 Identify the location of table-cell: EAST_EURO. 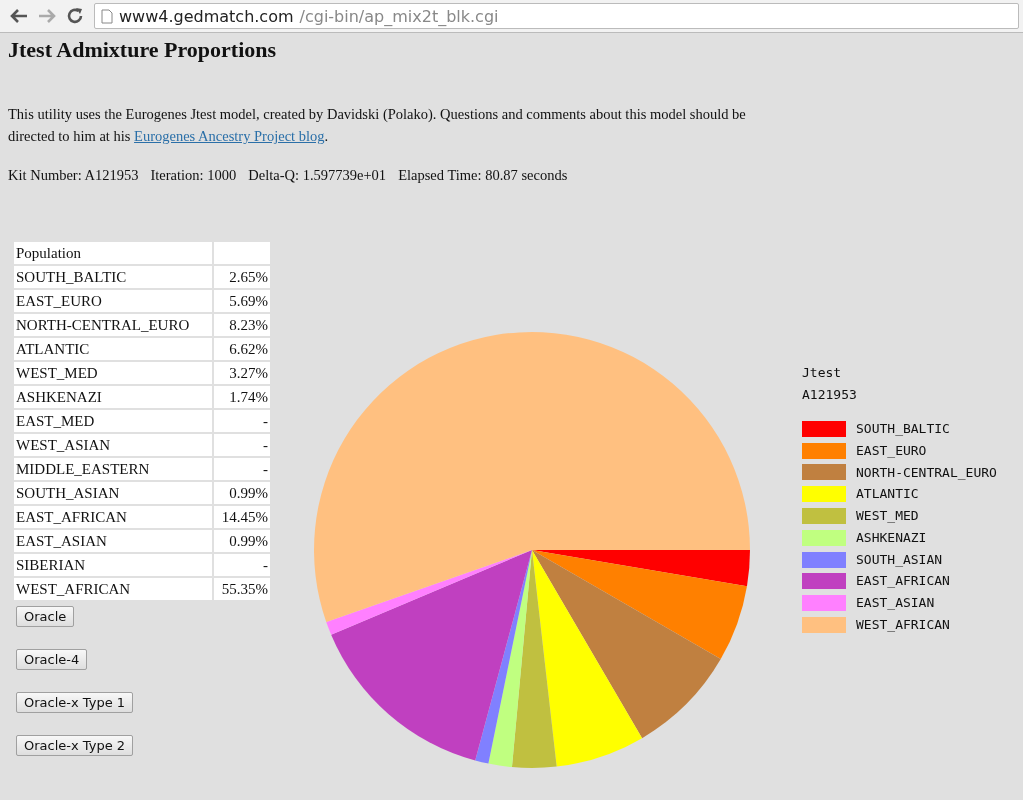
(113, 301).